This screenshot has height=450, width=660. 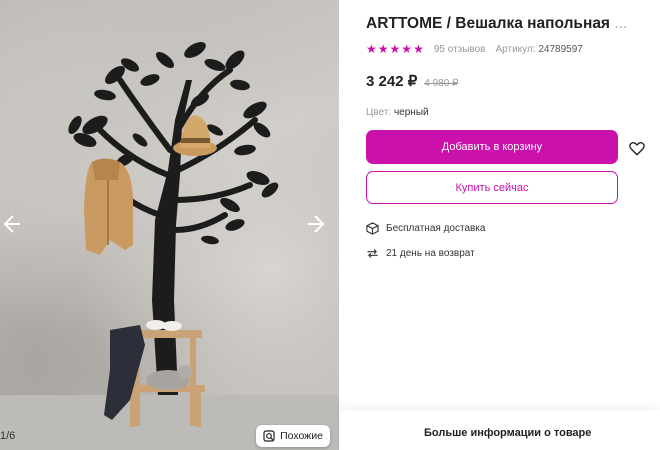 What do you see at coordinates (460, 49) in the screenshot?
I see `reviews-link: 95 отзывов` at bounding box center [460, 49].